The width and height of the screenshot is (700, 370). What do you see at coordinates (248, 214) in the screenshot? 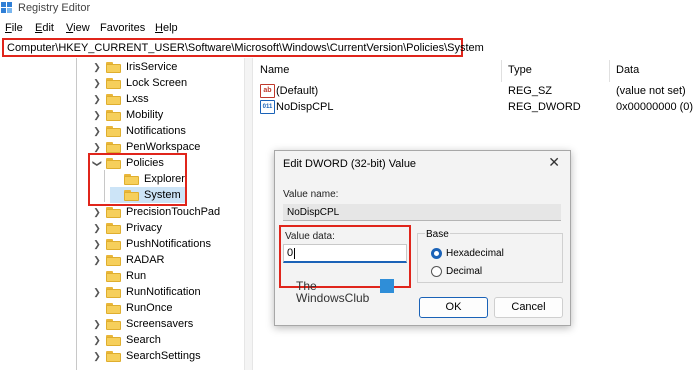
I see `pane-splitter` at bounding box center [248, 214].